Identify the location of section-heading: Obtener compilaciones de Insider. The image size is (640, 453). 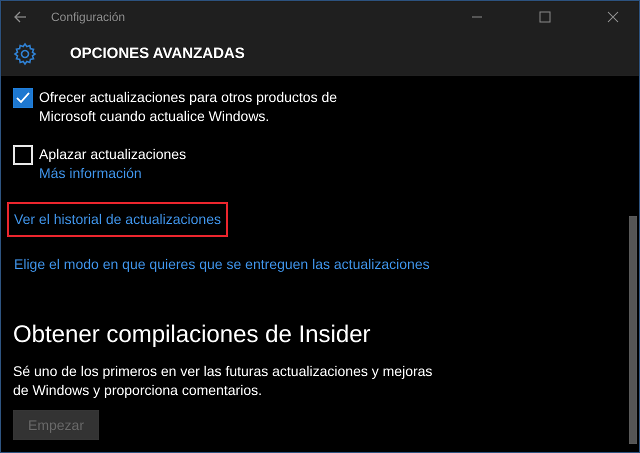
(192, 335).